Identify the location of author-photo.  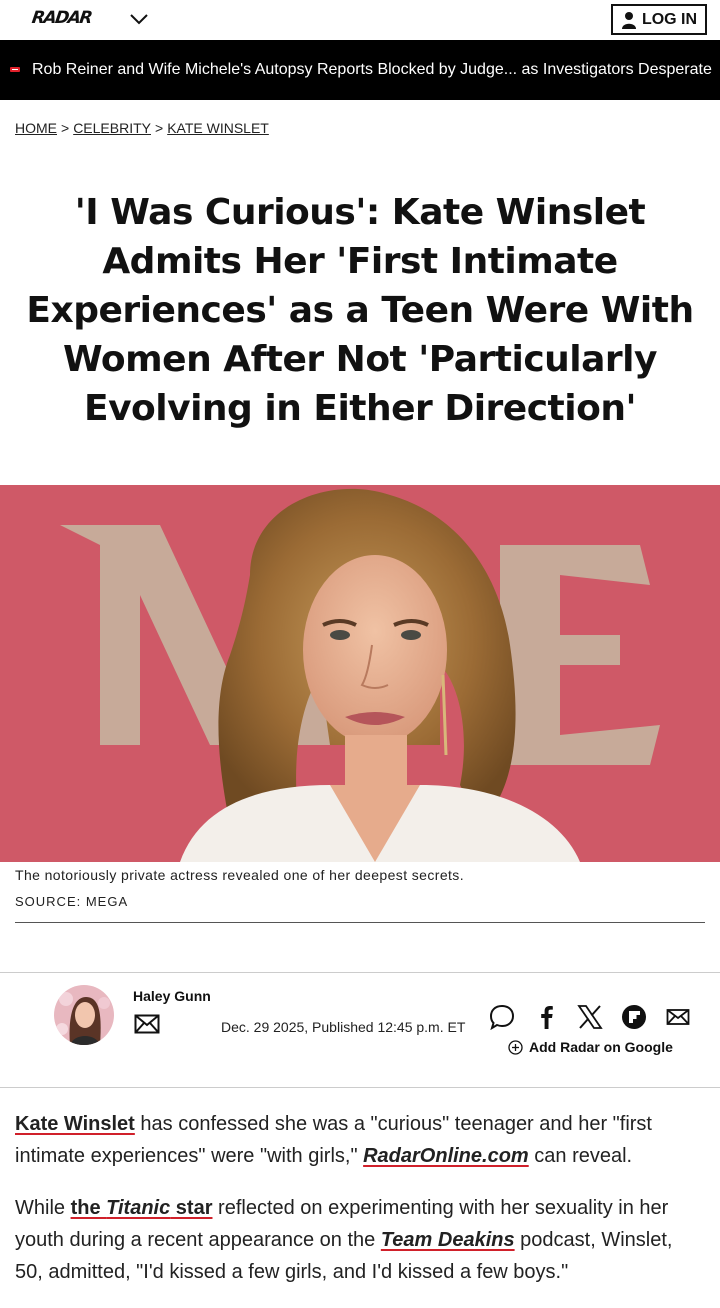
(84, 1015).